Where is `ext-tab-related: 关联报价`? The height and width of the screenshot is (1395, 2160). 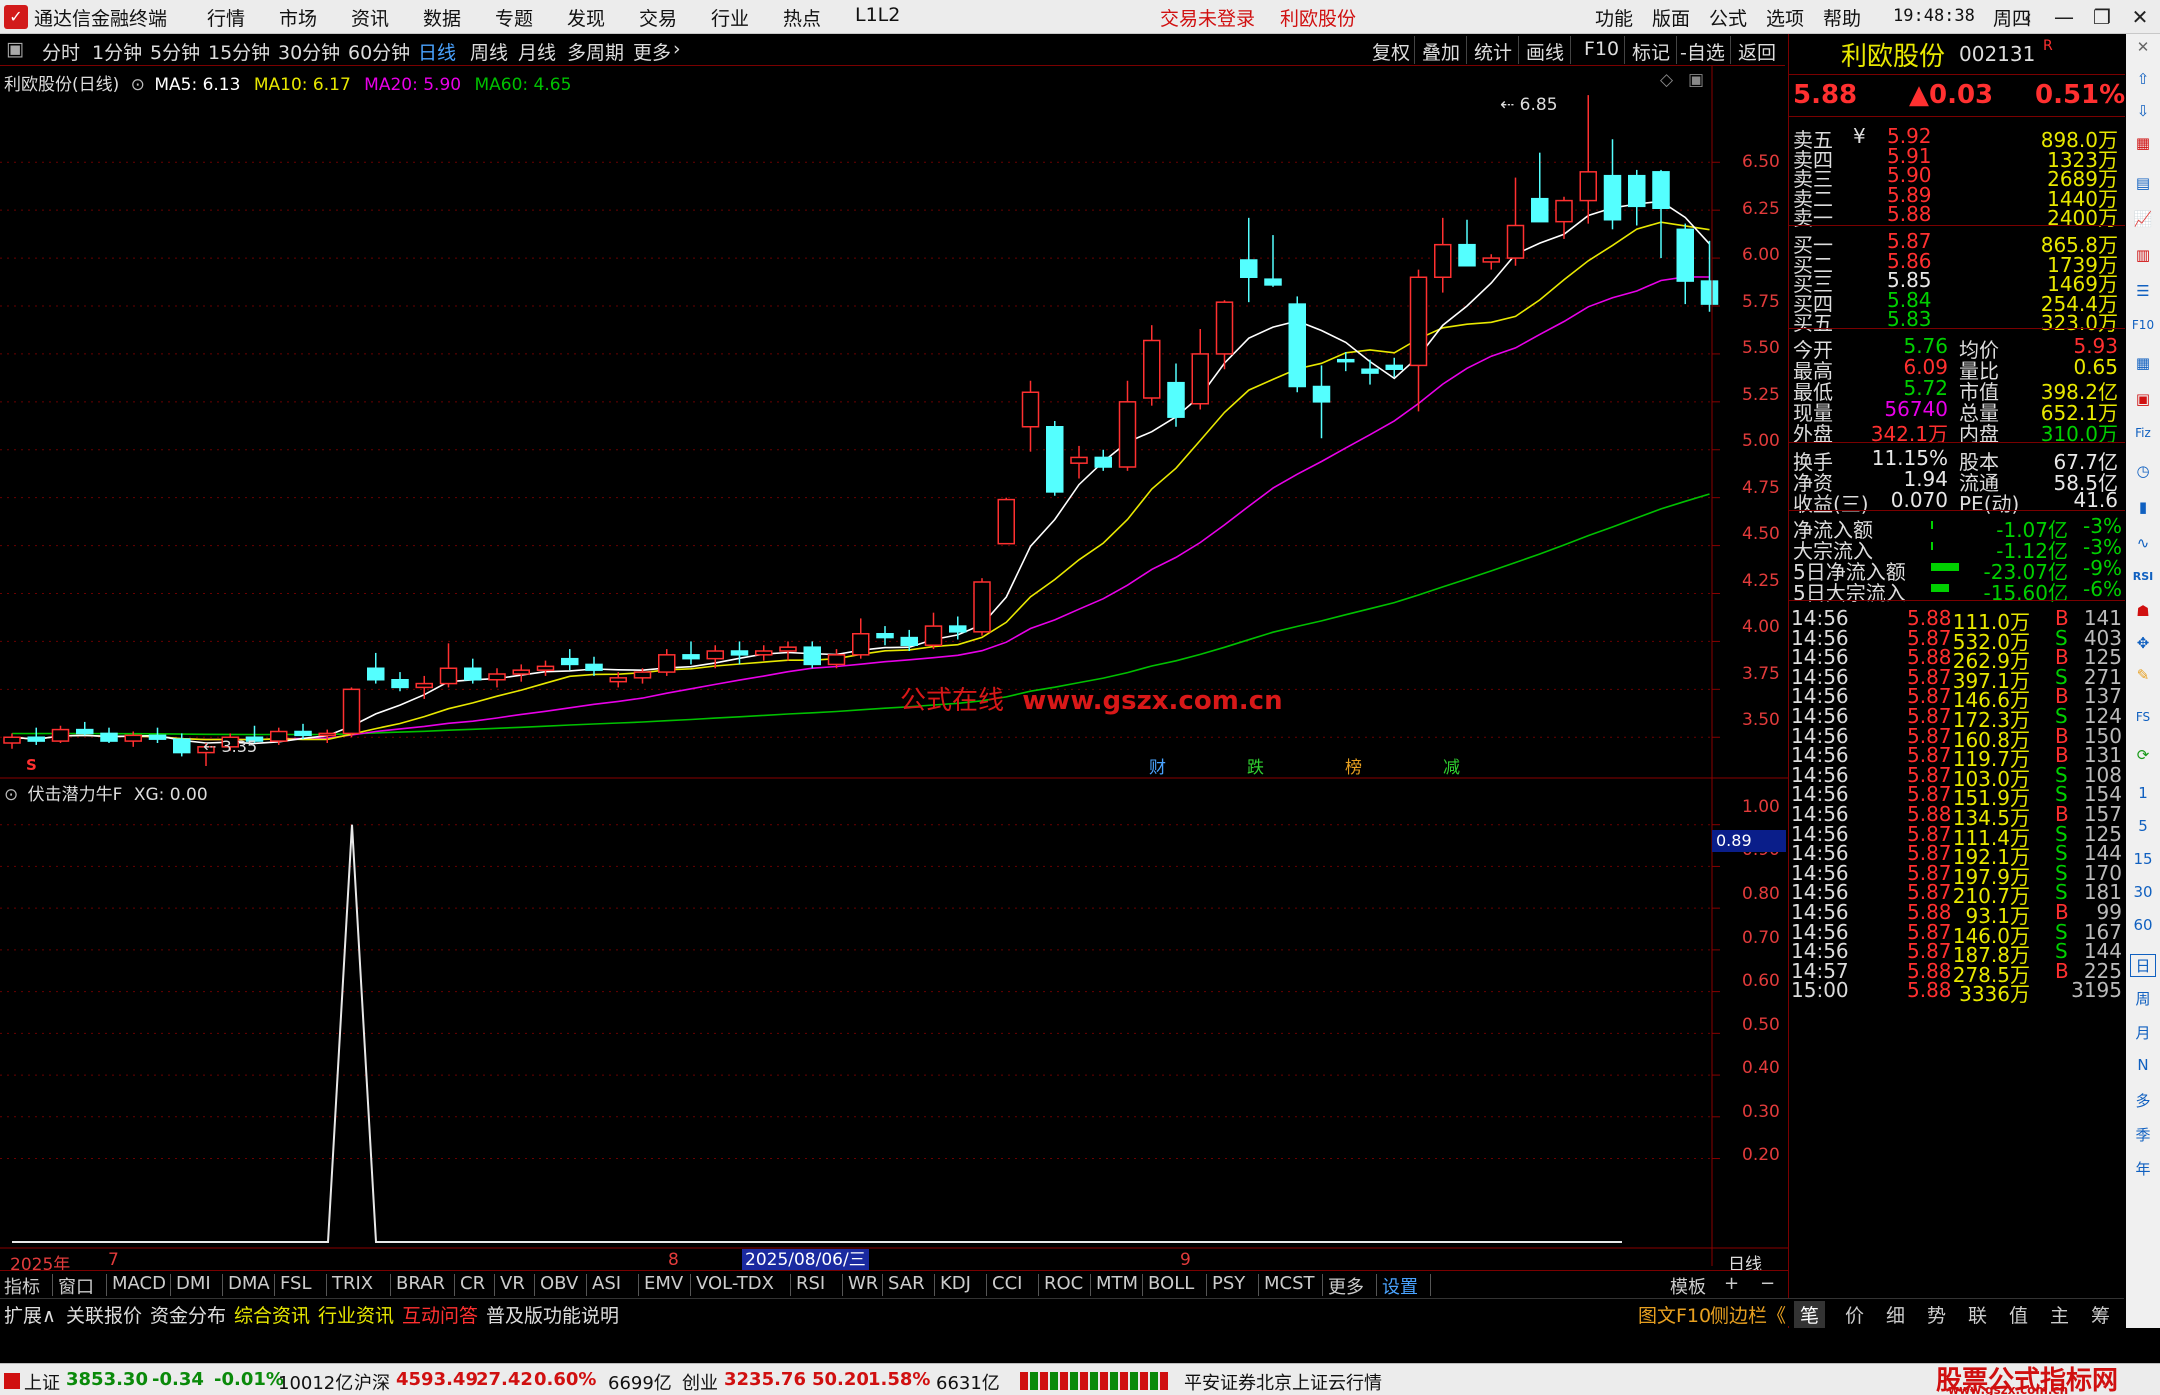 ext-tab-related: 关联报价 is located at coordinates (104, 1314).